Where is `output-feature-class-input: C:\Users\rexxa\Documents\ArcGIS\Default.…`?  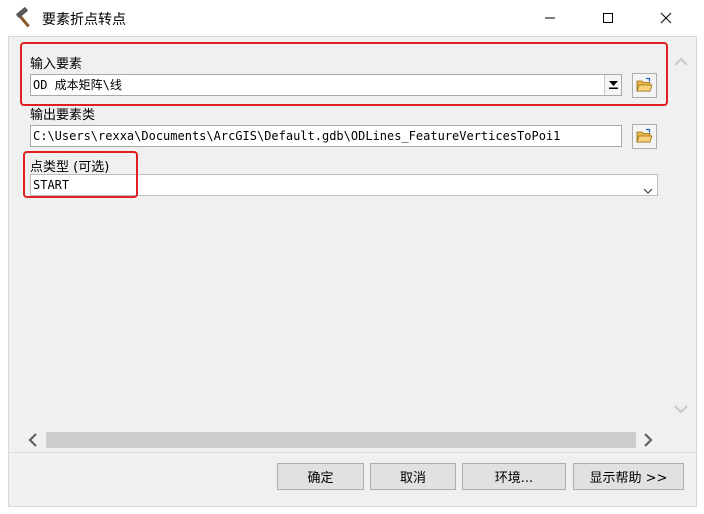 output-feature-class-input: C:\Users\rexxa\Documents\ArcGIS\Default.… is located at coordinates (326, 136).